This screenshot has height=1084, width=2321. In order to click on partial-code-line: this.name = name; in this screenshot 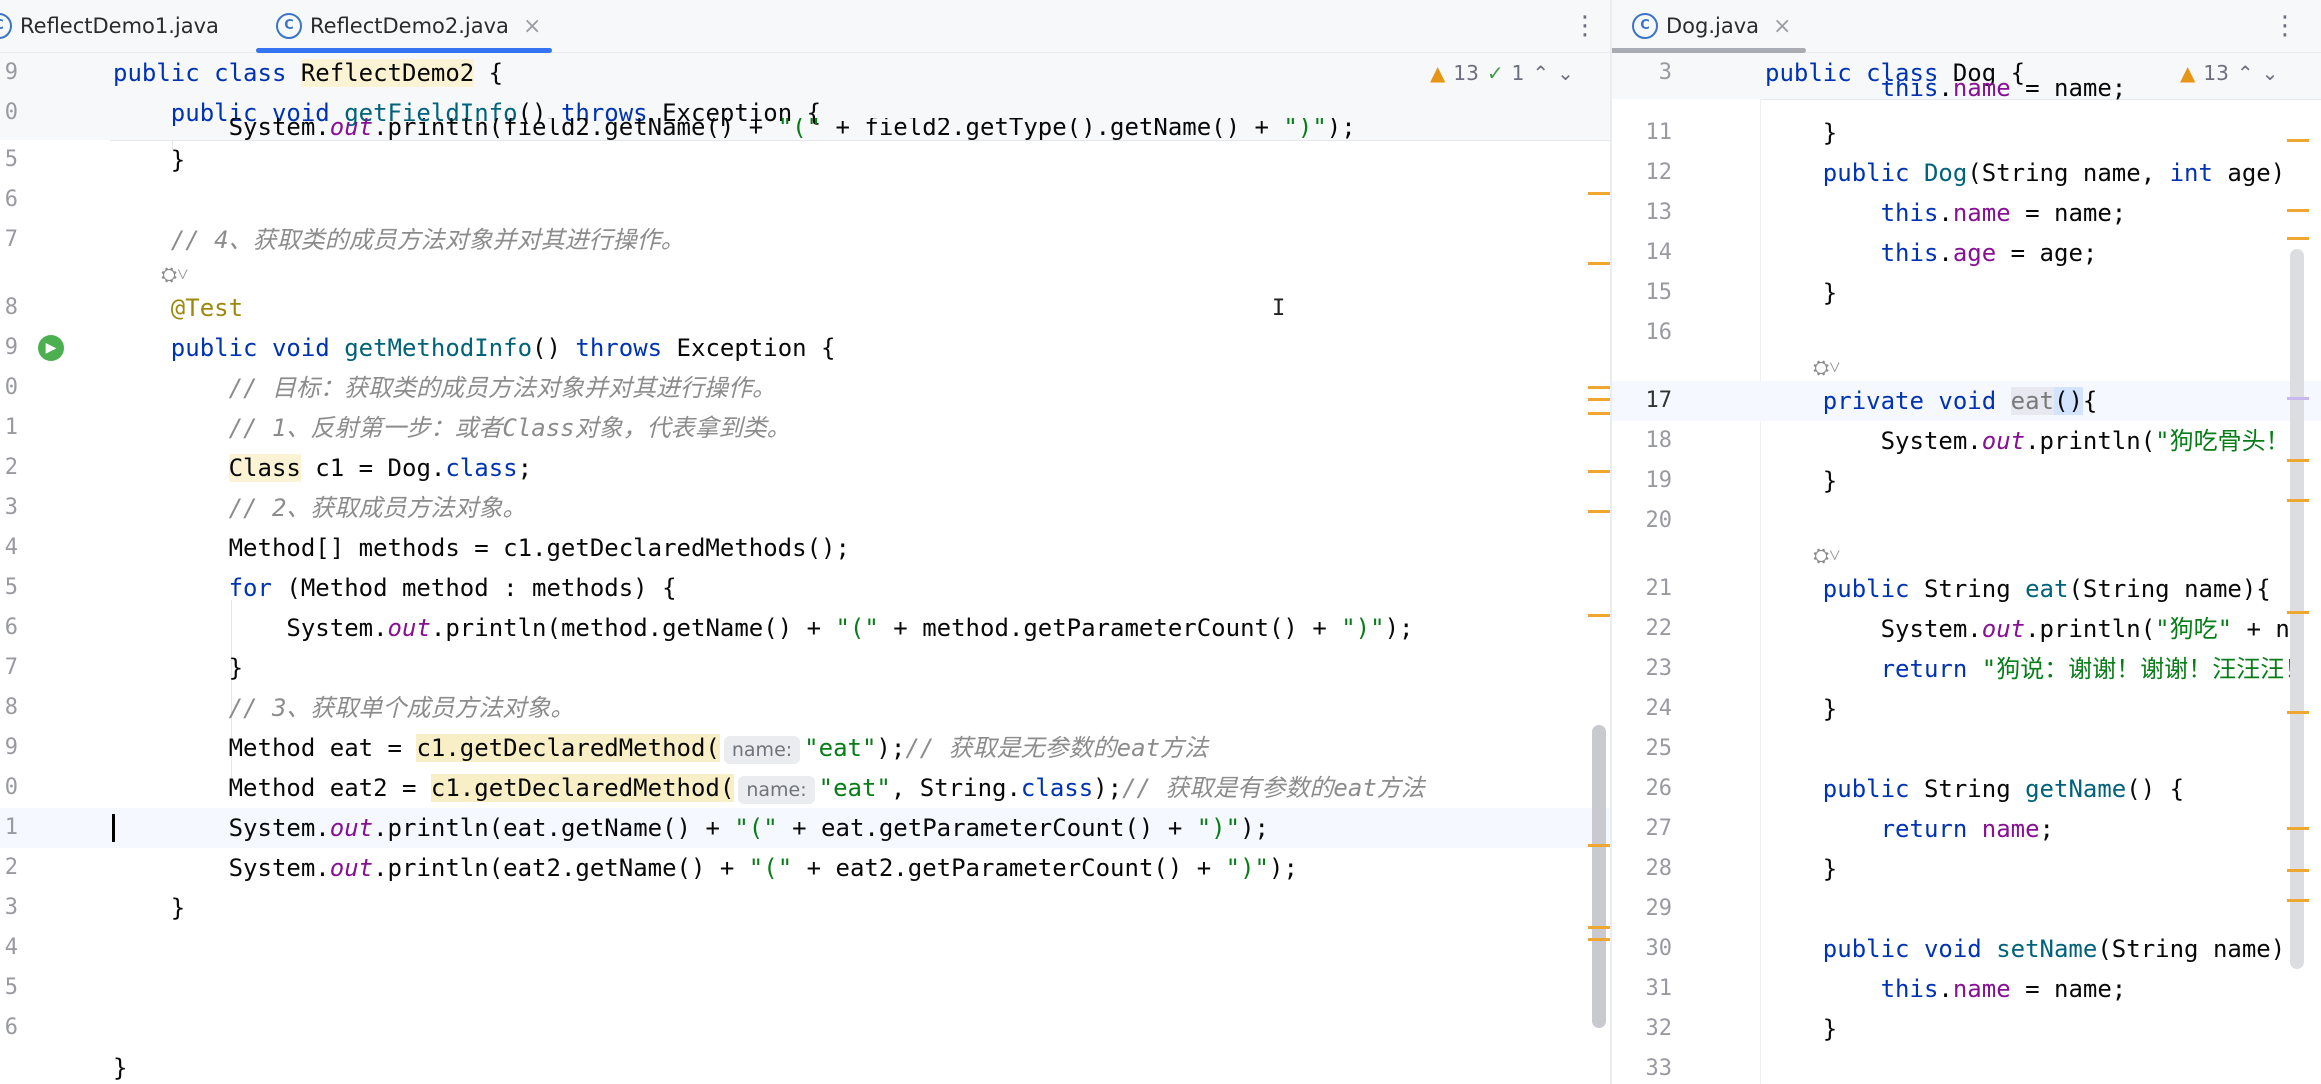, I will do `click(1966, 92)`.